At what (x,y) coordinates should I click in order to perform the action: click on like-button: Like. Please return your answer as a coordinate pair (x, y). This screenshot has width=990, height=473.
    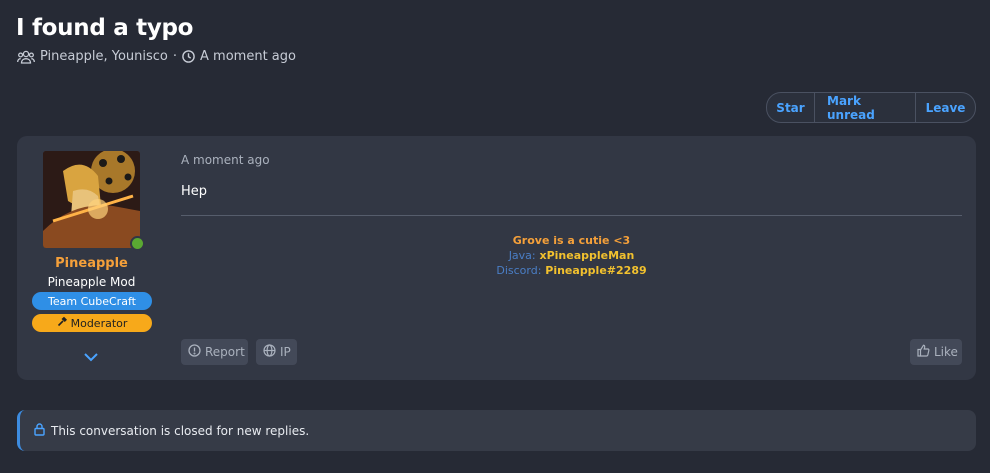
    Looking at the image, I should click on (936, 352).